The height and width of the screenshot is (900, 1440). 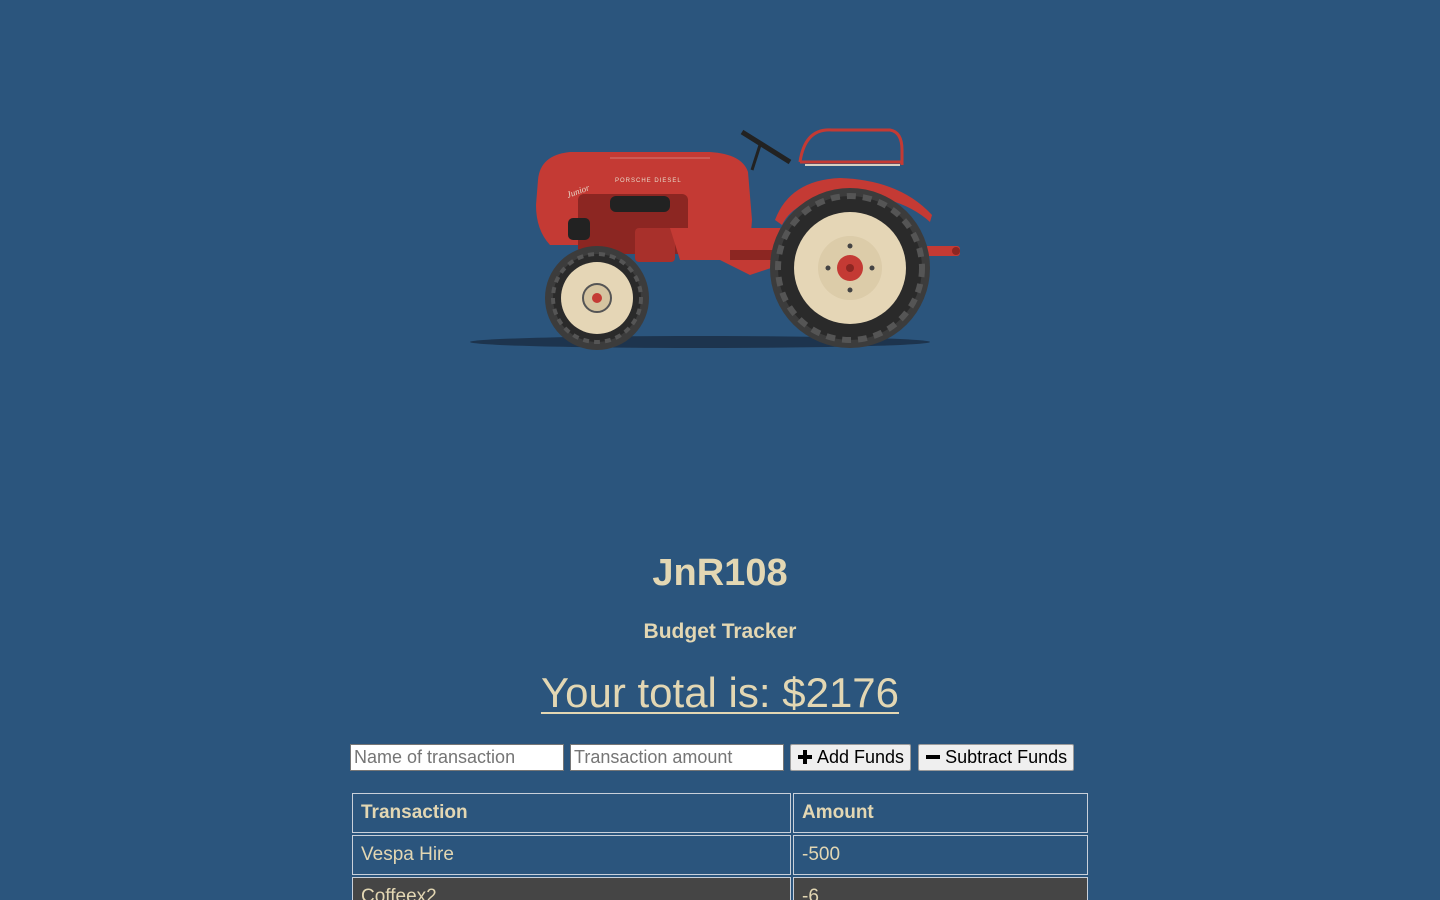 I want to click on page-subtitle: Budget Tracker, so click(x=720, y=631).